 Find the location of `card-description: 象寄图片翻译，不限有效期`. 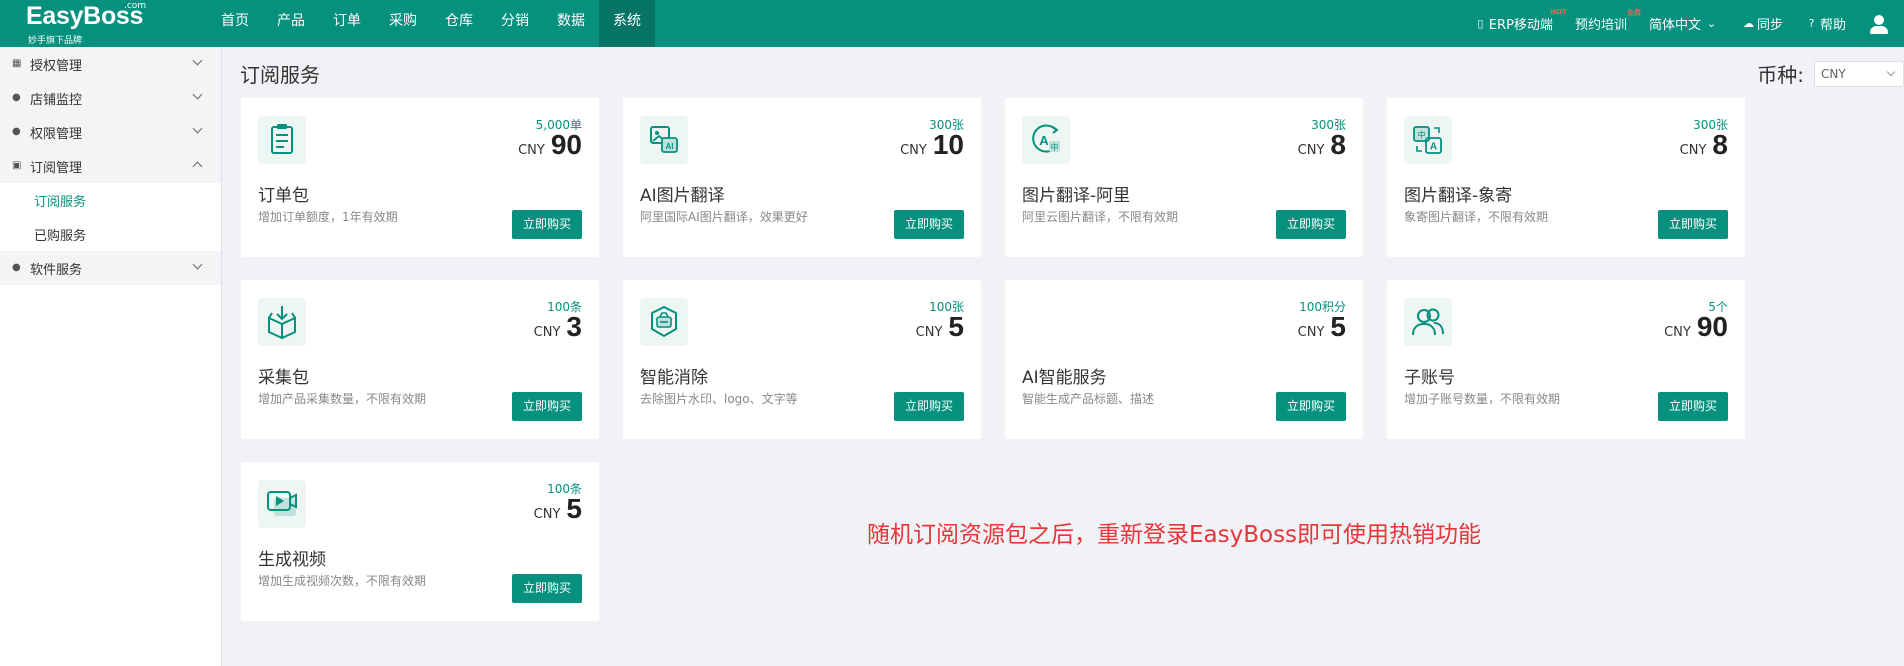

card-description: 象寄图片翻译，不限有效期 is located at coordinates (1476, 217).